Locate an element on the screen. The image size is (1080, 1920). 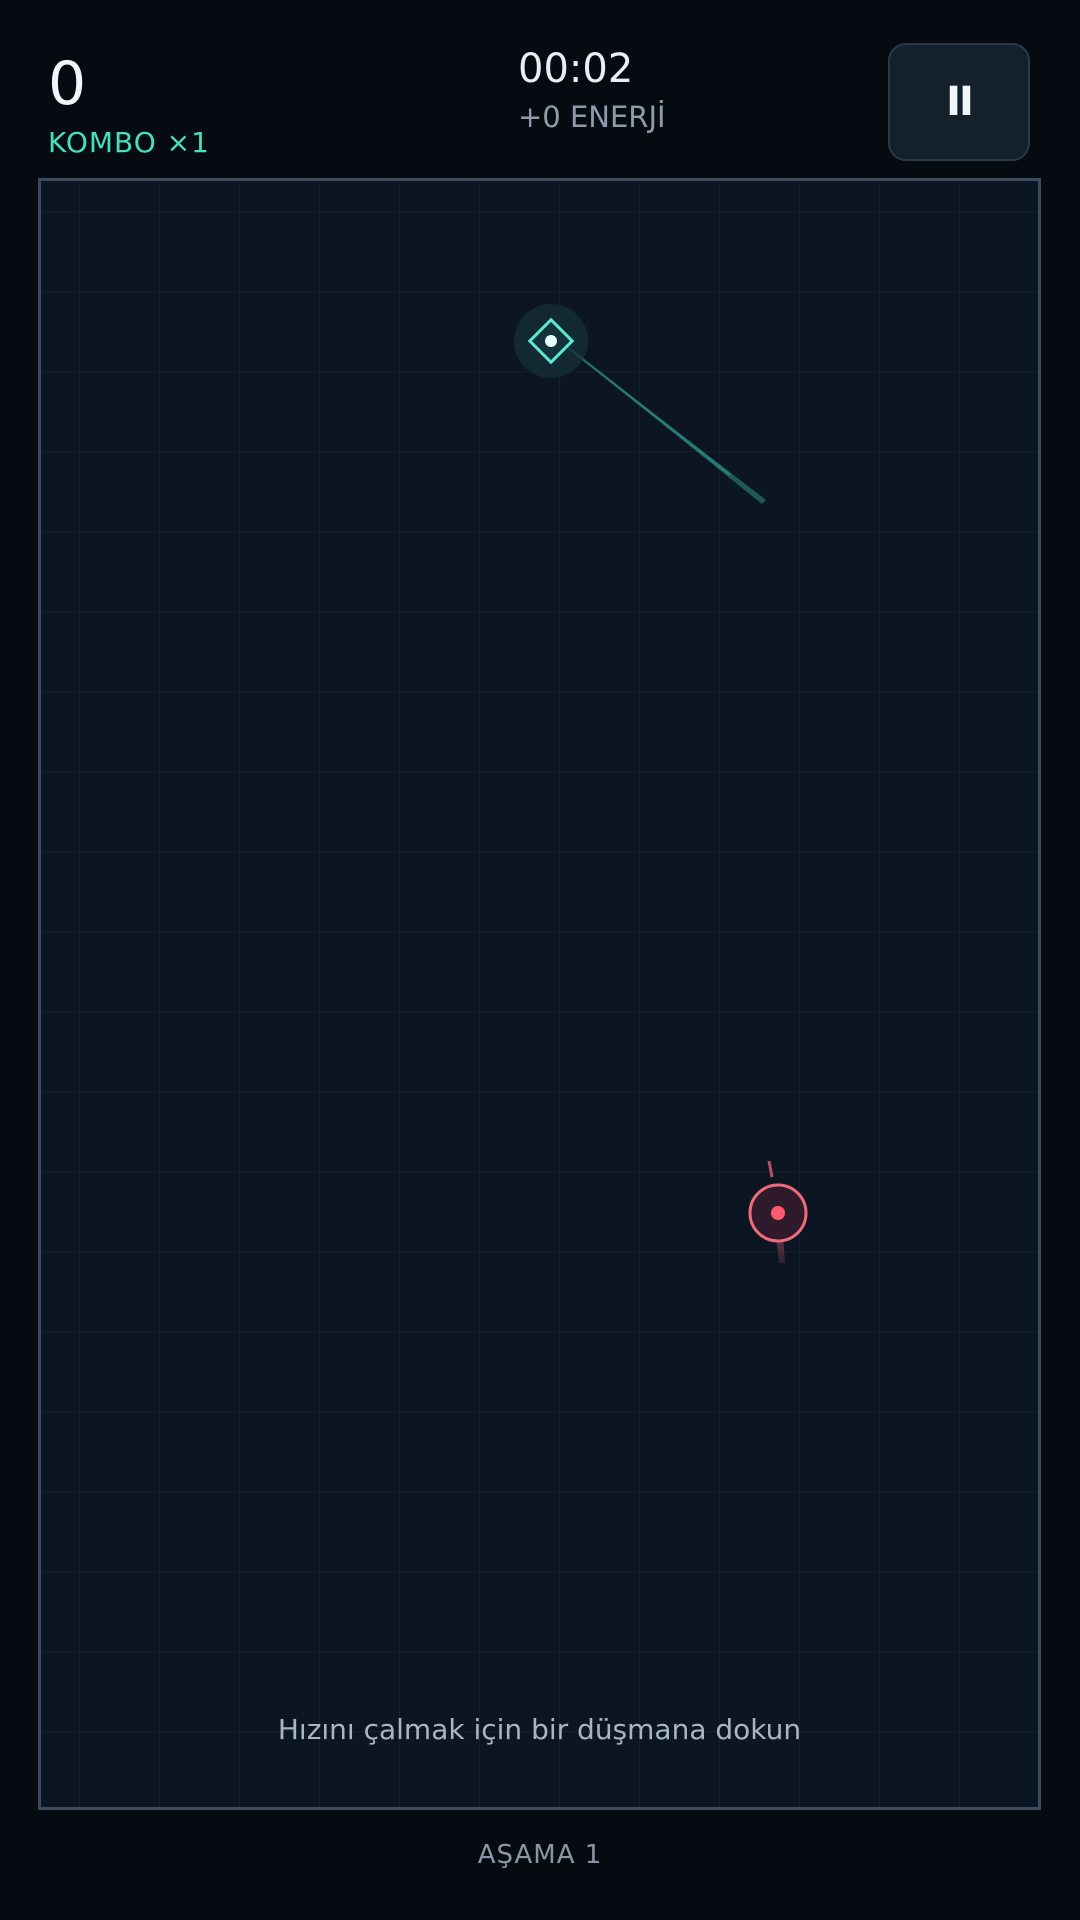
combo-label: KOMBO ×1 is located at coordinates (129, 142).